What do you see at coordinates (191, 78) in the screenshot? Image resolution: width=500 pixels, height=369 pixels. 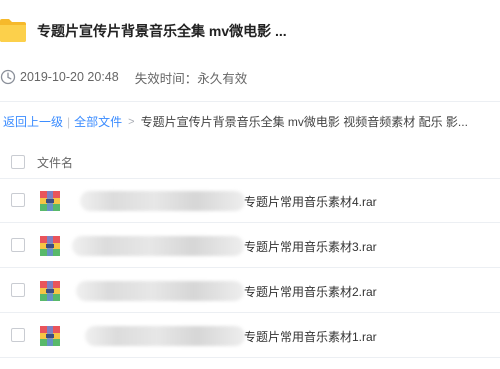 I see `expire-time: 失效时间：永久有效` at bounding box center [191, 78].